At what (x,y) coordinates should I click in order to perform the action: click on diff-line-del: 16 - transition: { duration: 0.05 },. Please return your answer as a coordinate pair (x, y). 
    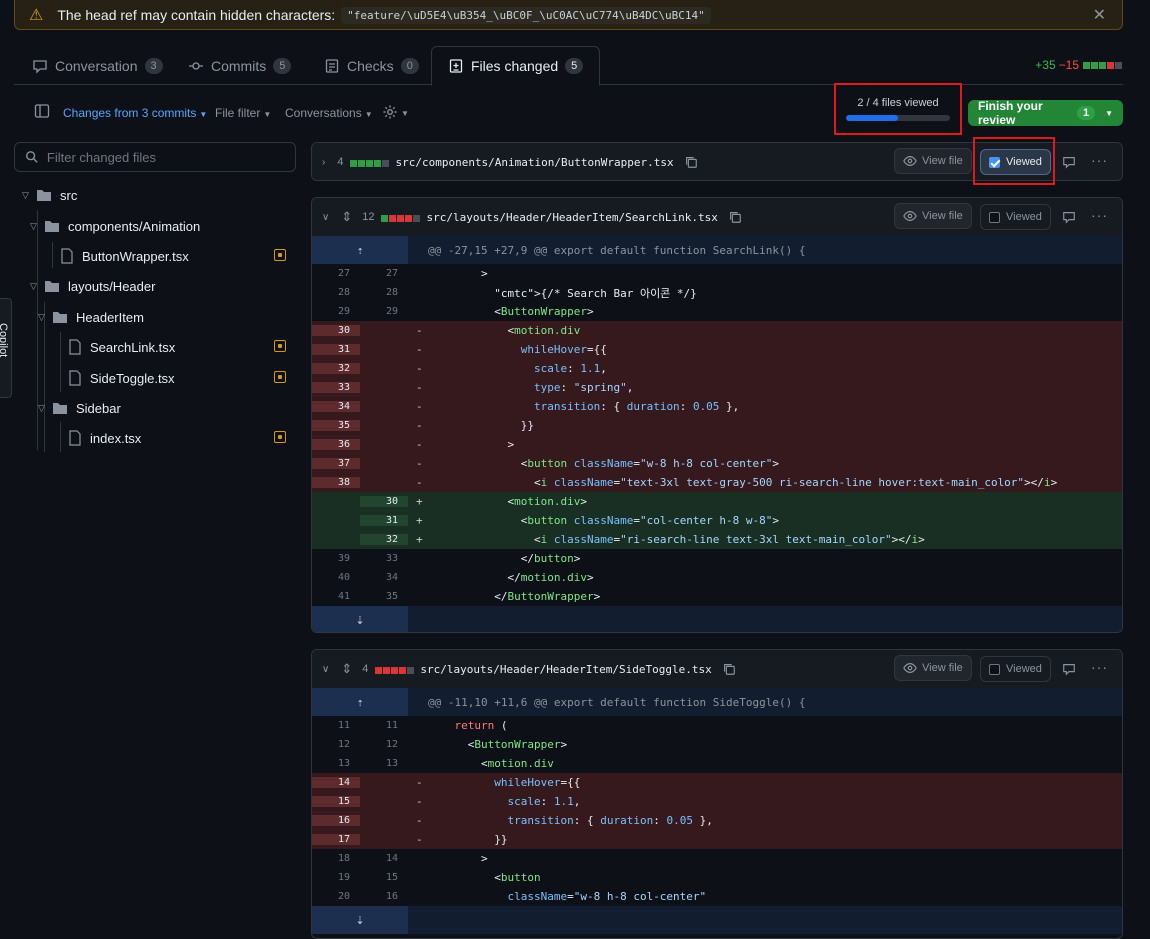
    Looking at the image, I should click on (717, 820).